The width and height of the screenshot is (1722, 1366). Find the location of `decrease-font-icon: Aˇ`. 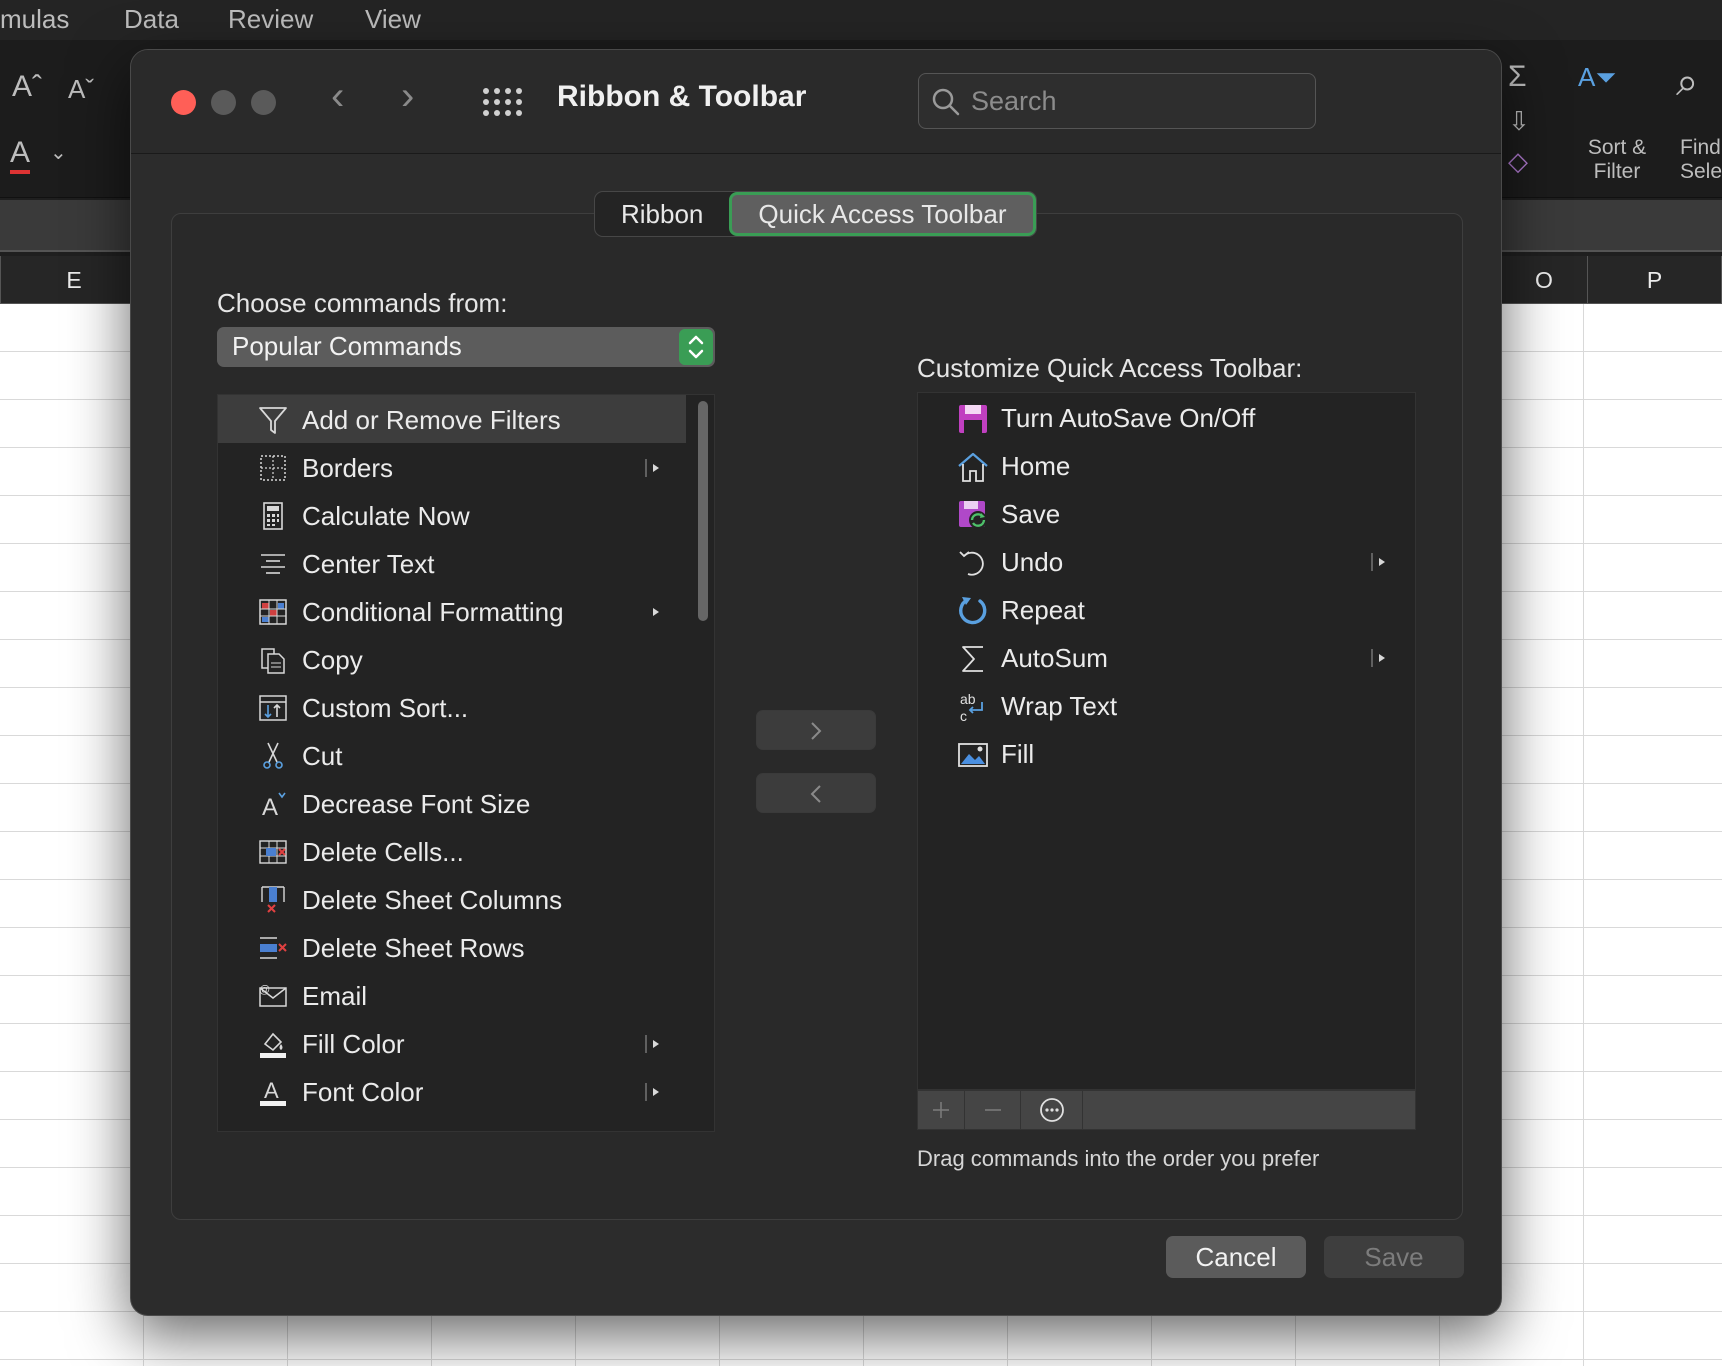

decrease-font-icon: Aˇ is located at coordinates (81, 89).